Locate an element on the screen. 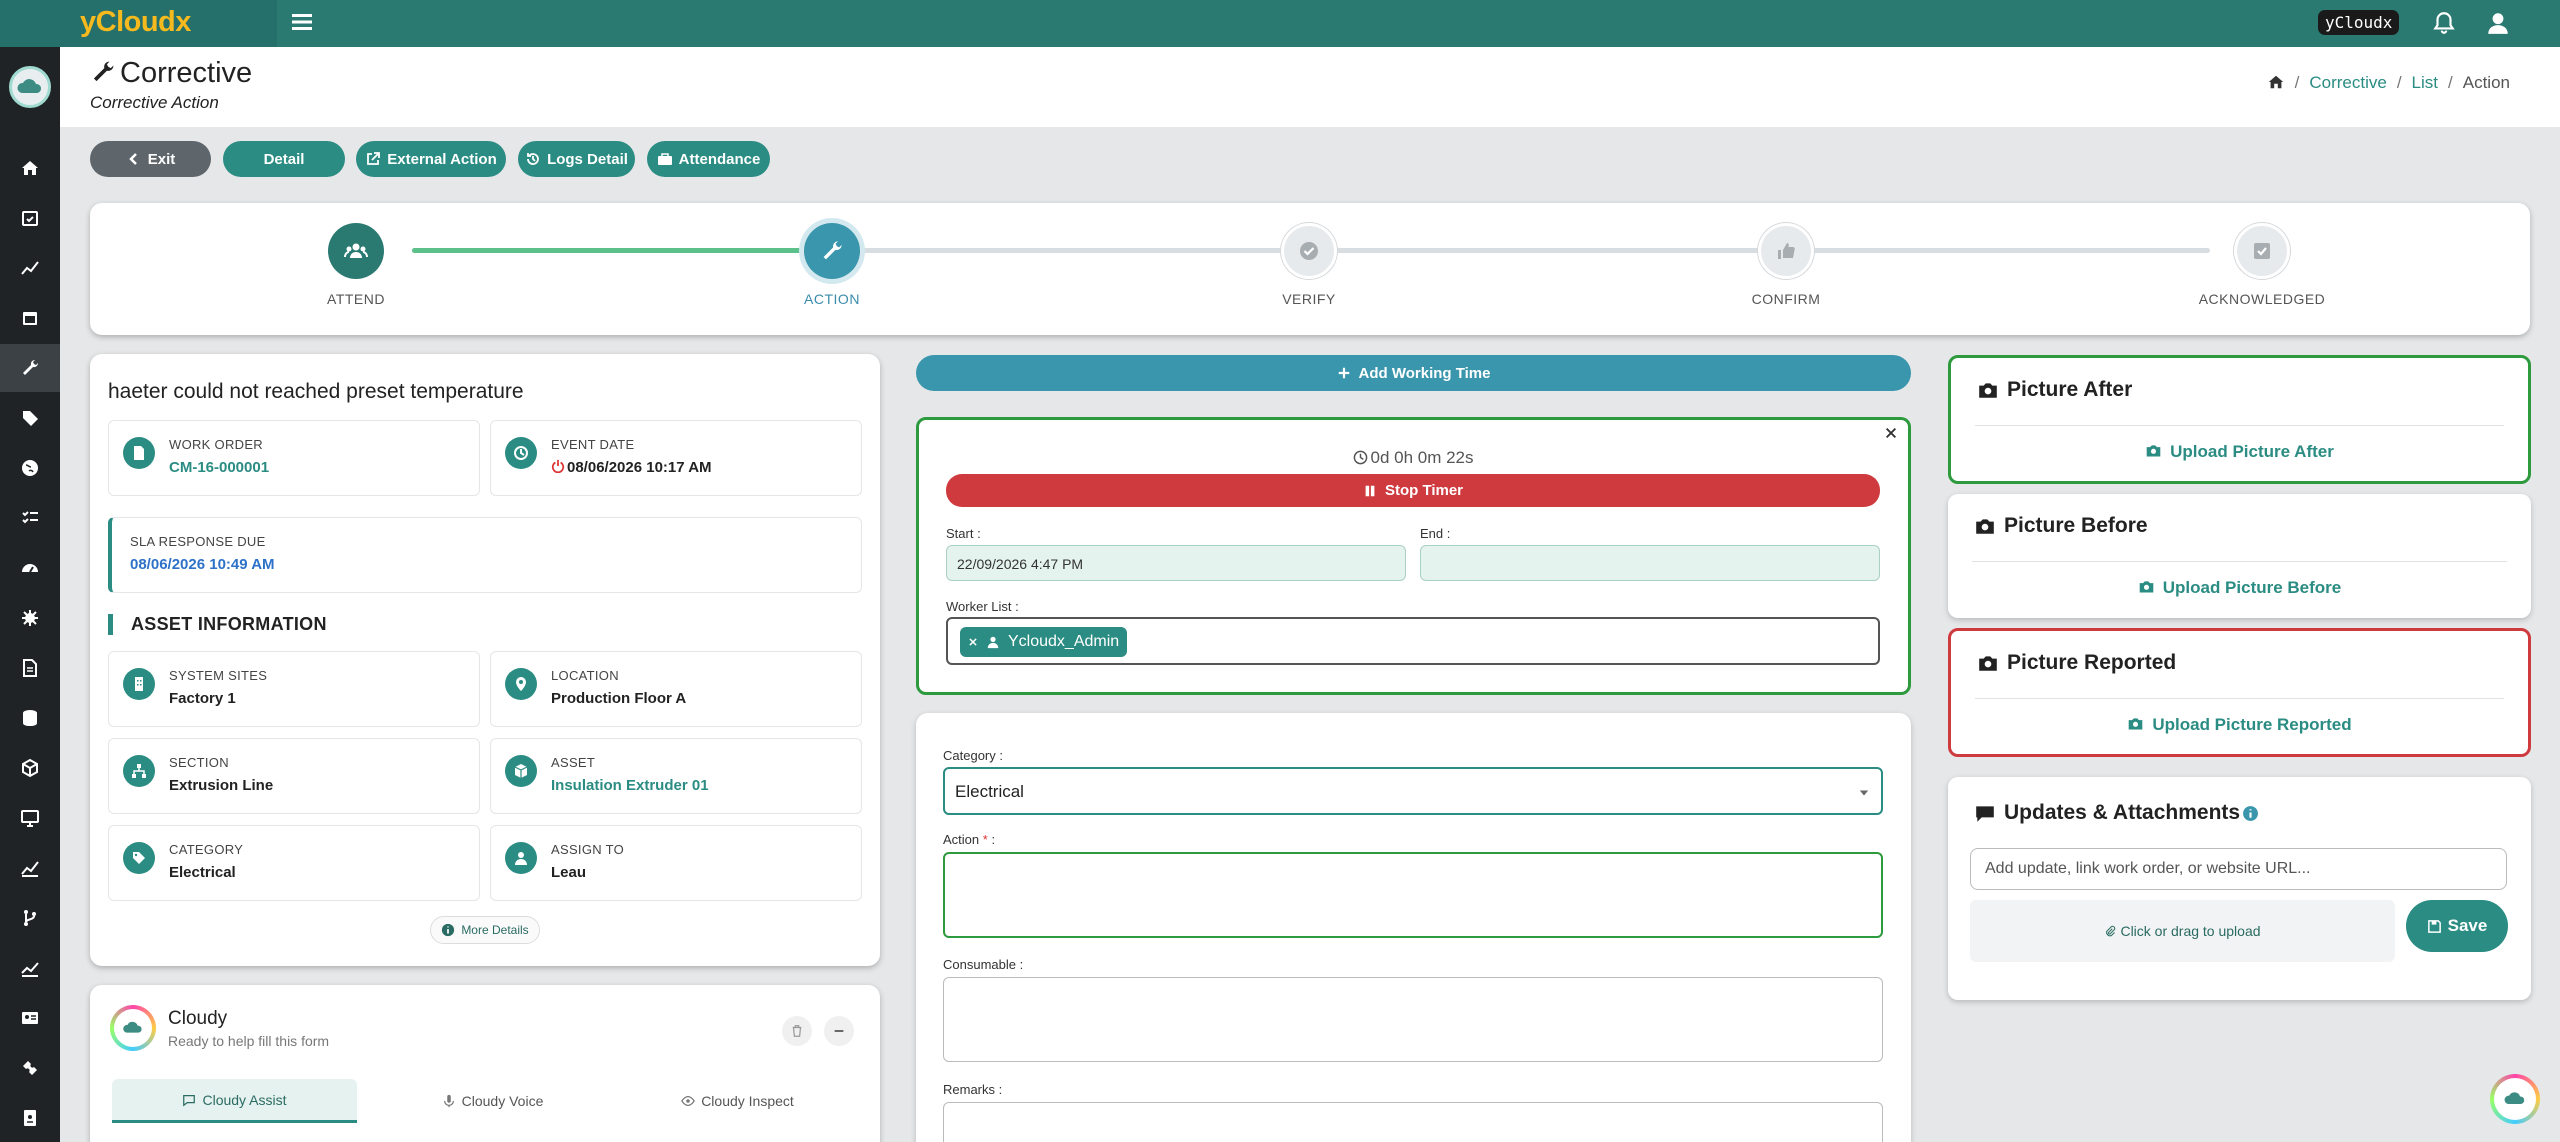 The image size is (2560, 1142). cloudy-tagline: Ready to help fill this form is located at coordinates (249, 1041).